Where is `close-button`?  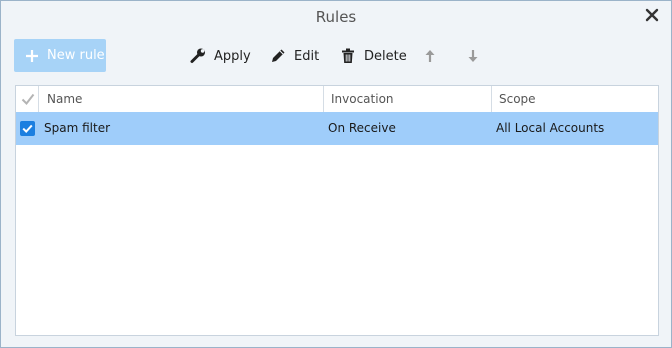
close-button is located at coordinates (652, 15).